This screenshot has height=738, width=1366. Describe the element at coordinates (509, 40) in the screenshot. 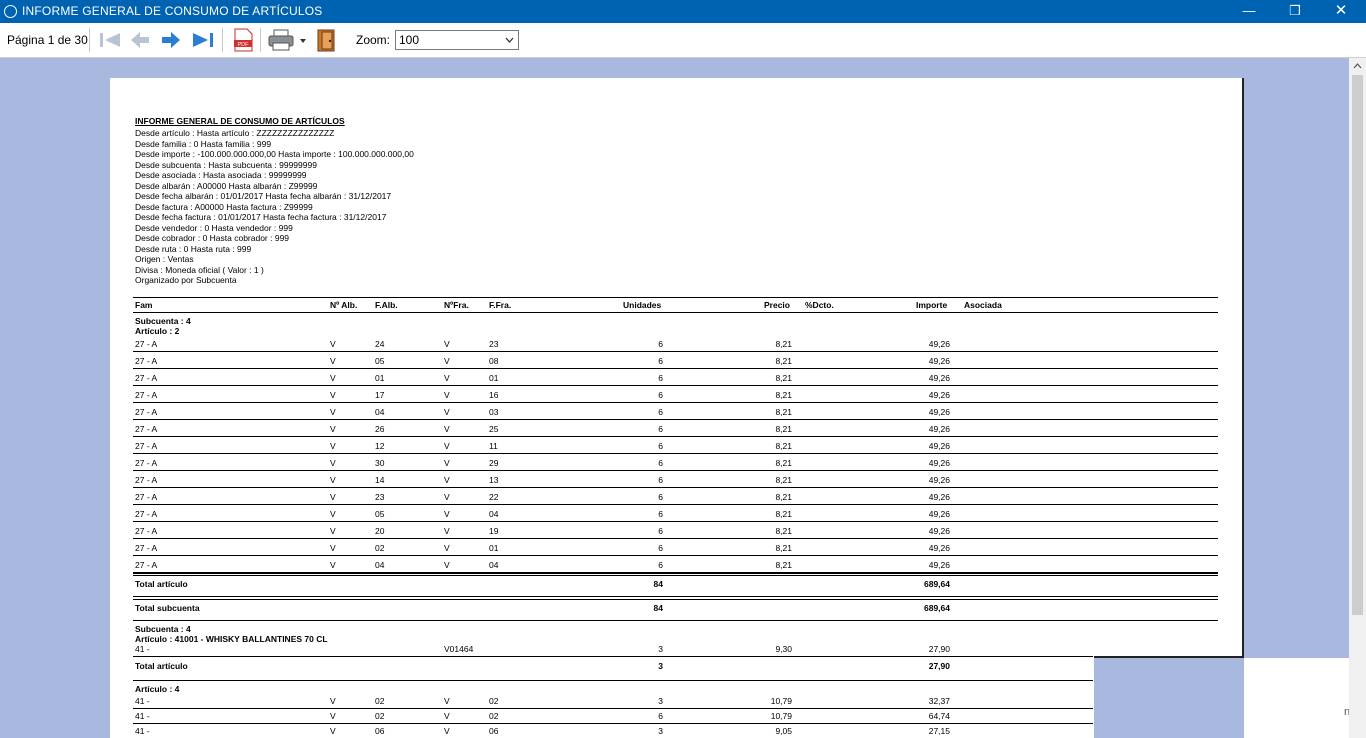

I see `chevron-down-icon` at that location.